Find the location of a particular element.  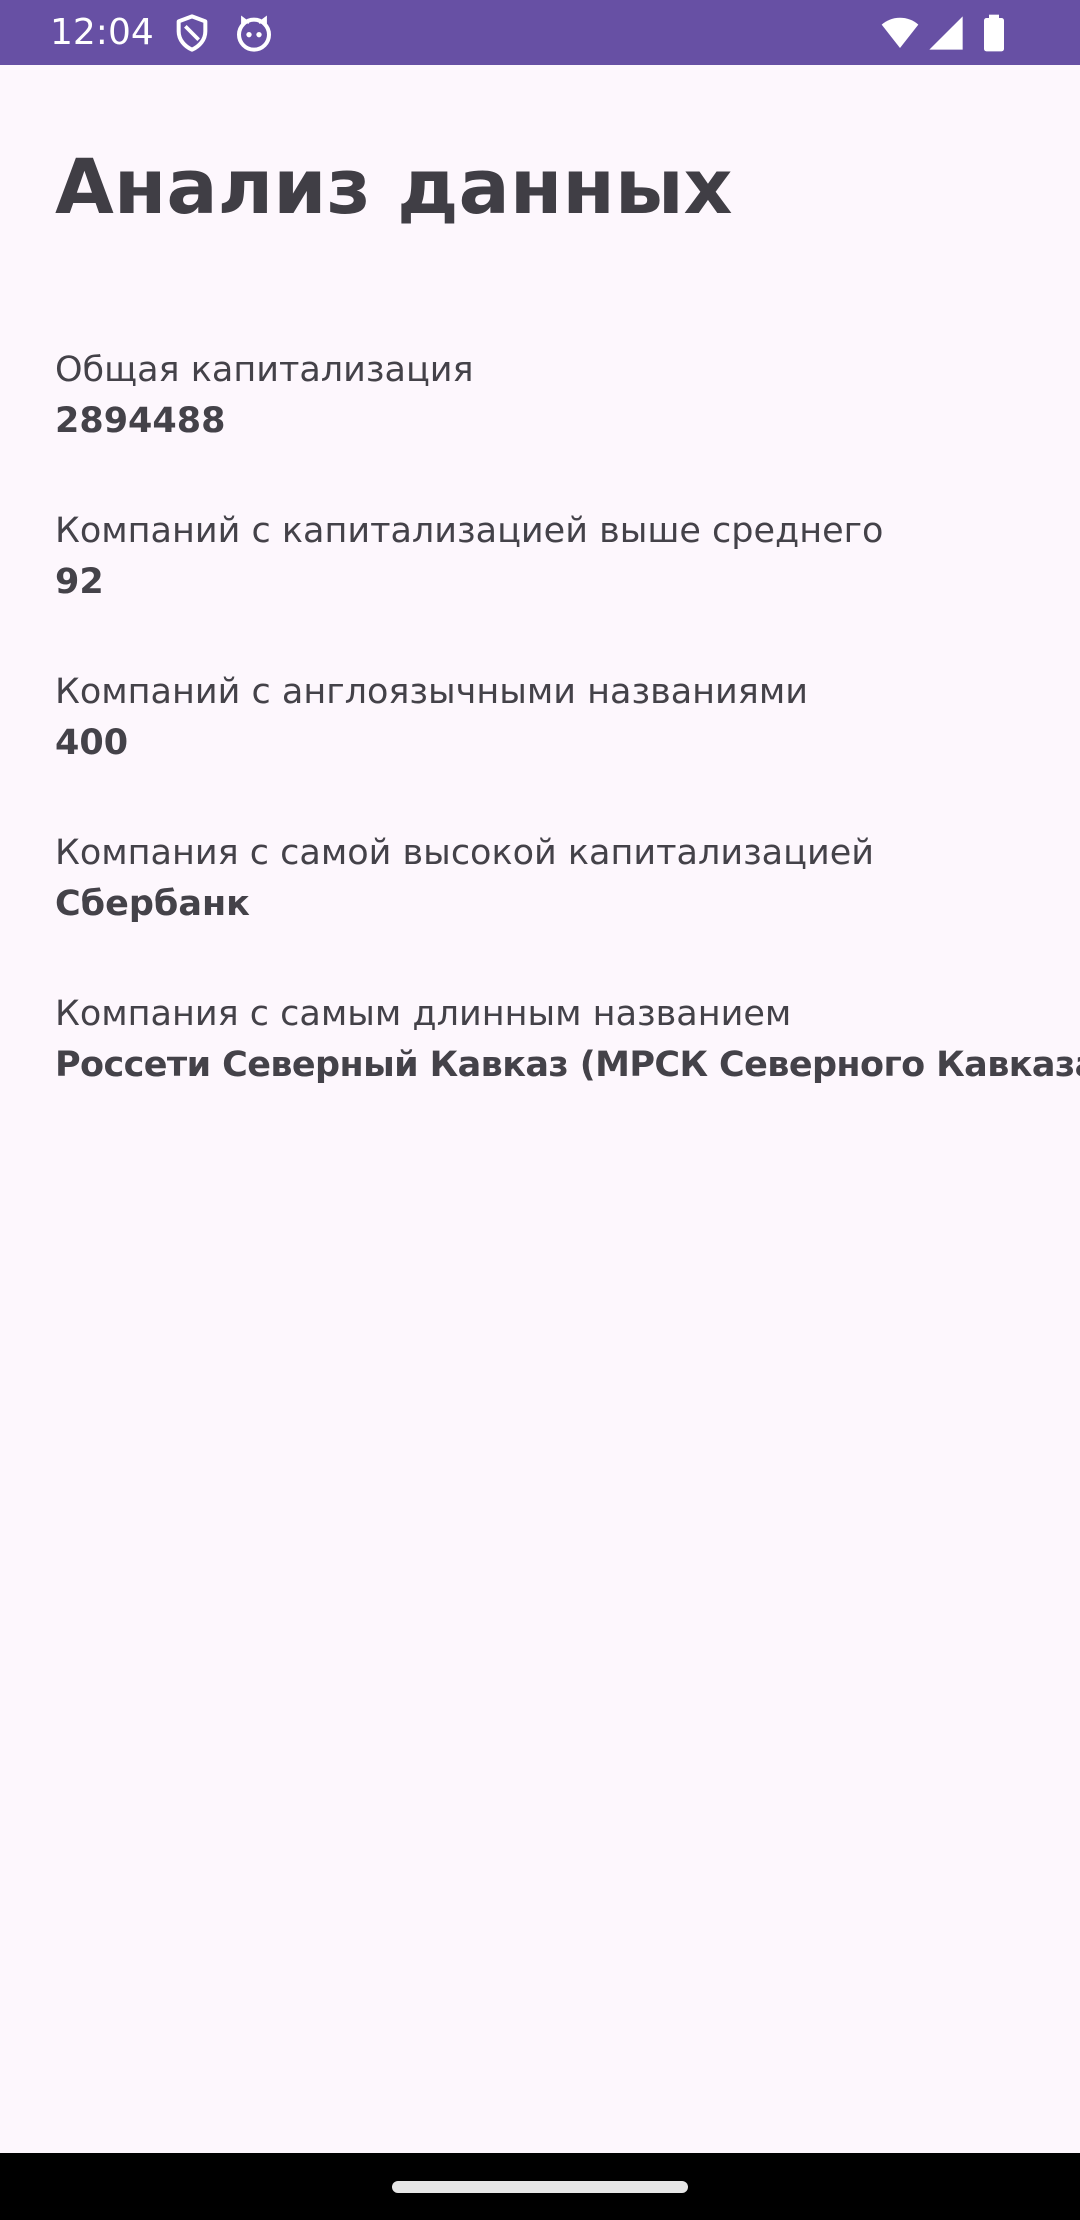

home-indicator is located at coordinates (540, 2187).